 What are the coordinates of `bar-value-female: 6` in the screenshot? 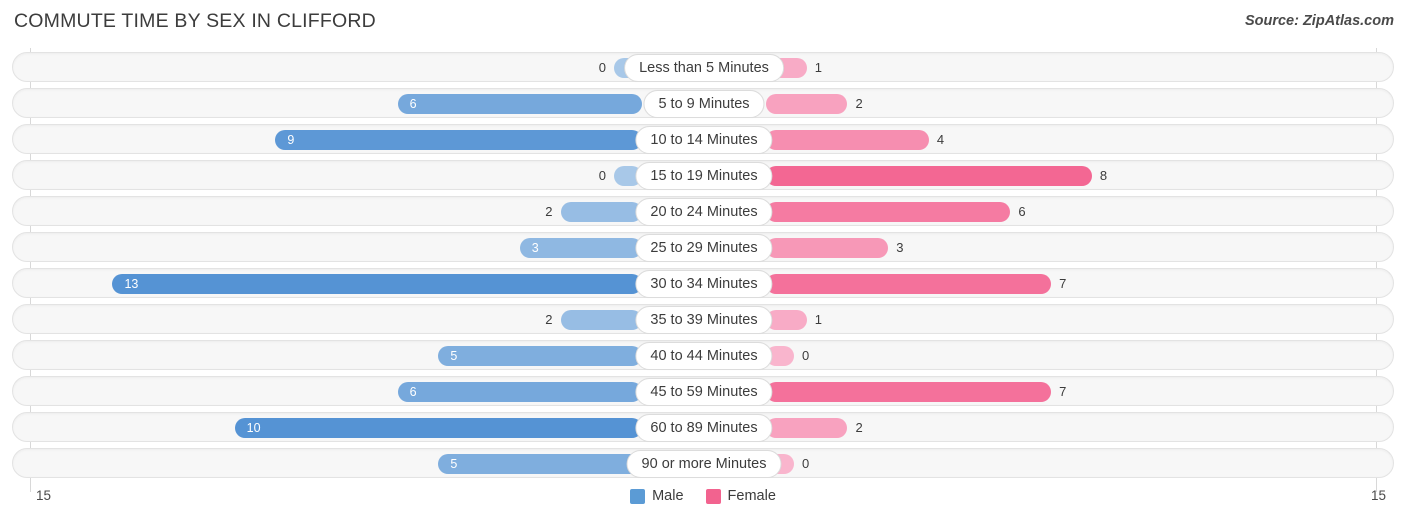 It's located at (1022, 211).